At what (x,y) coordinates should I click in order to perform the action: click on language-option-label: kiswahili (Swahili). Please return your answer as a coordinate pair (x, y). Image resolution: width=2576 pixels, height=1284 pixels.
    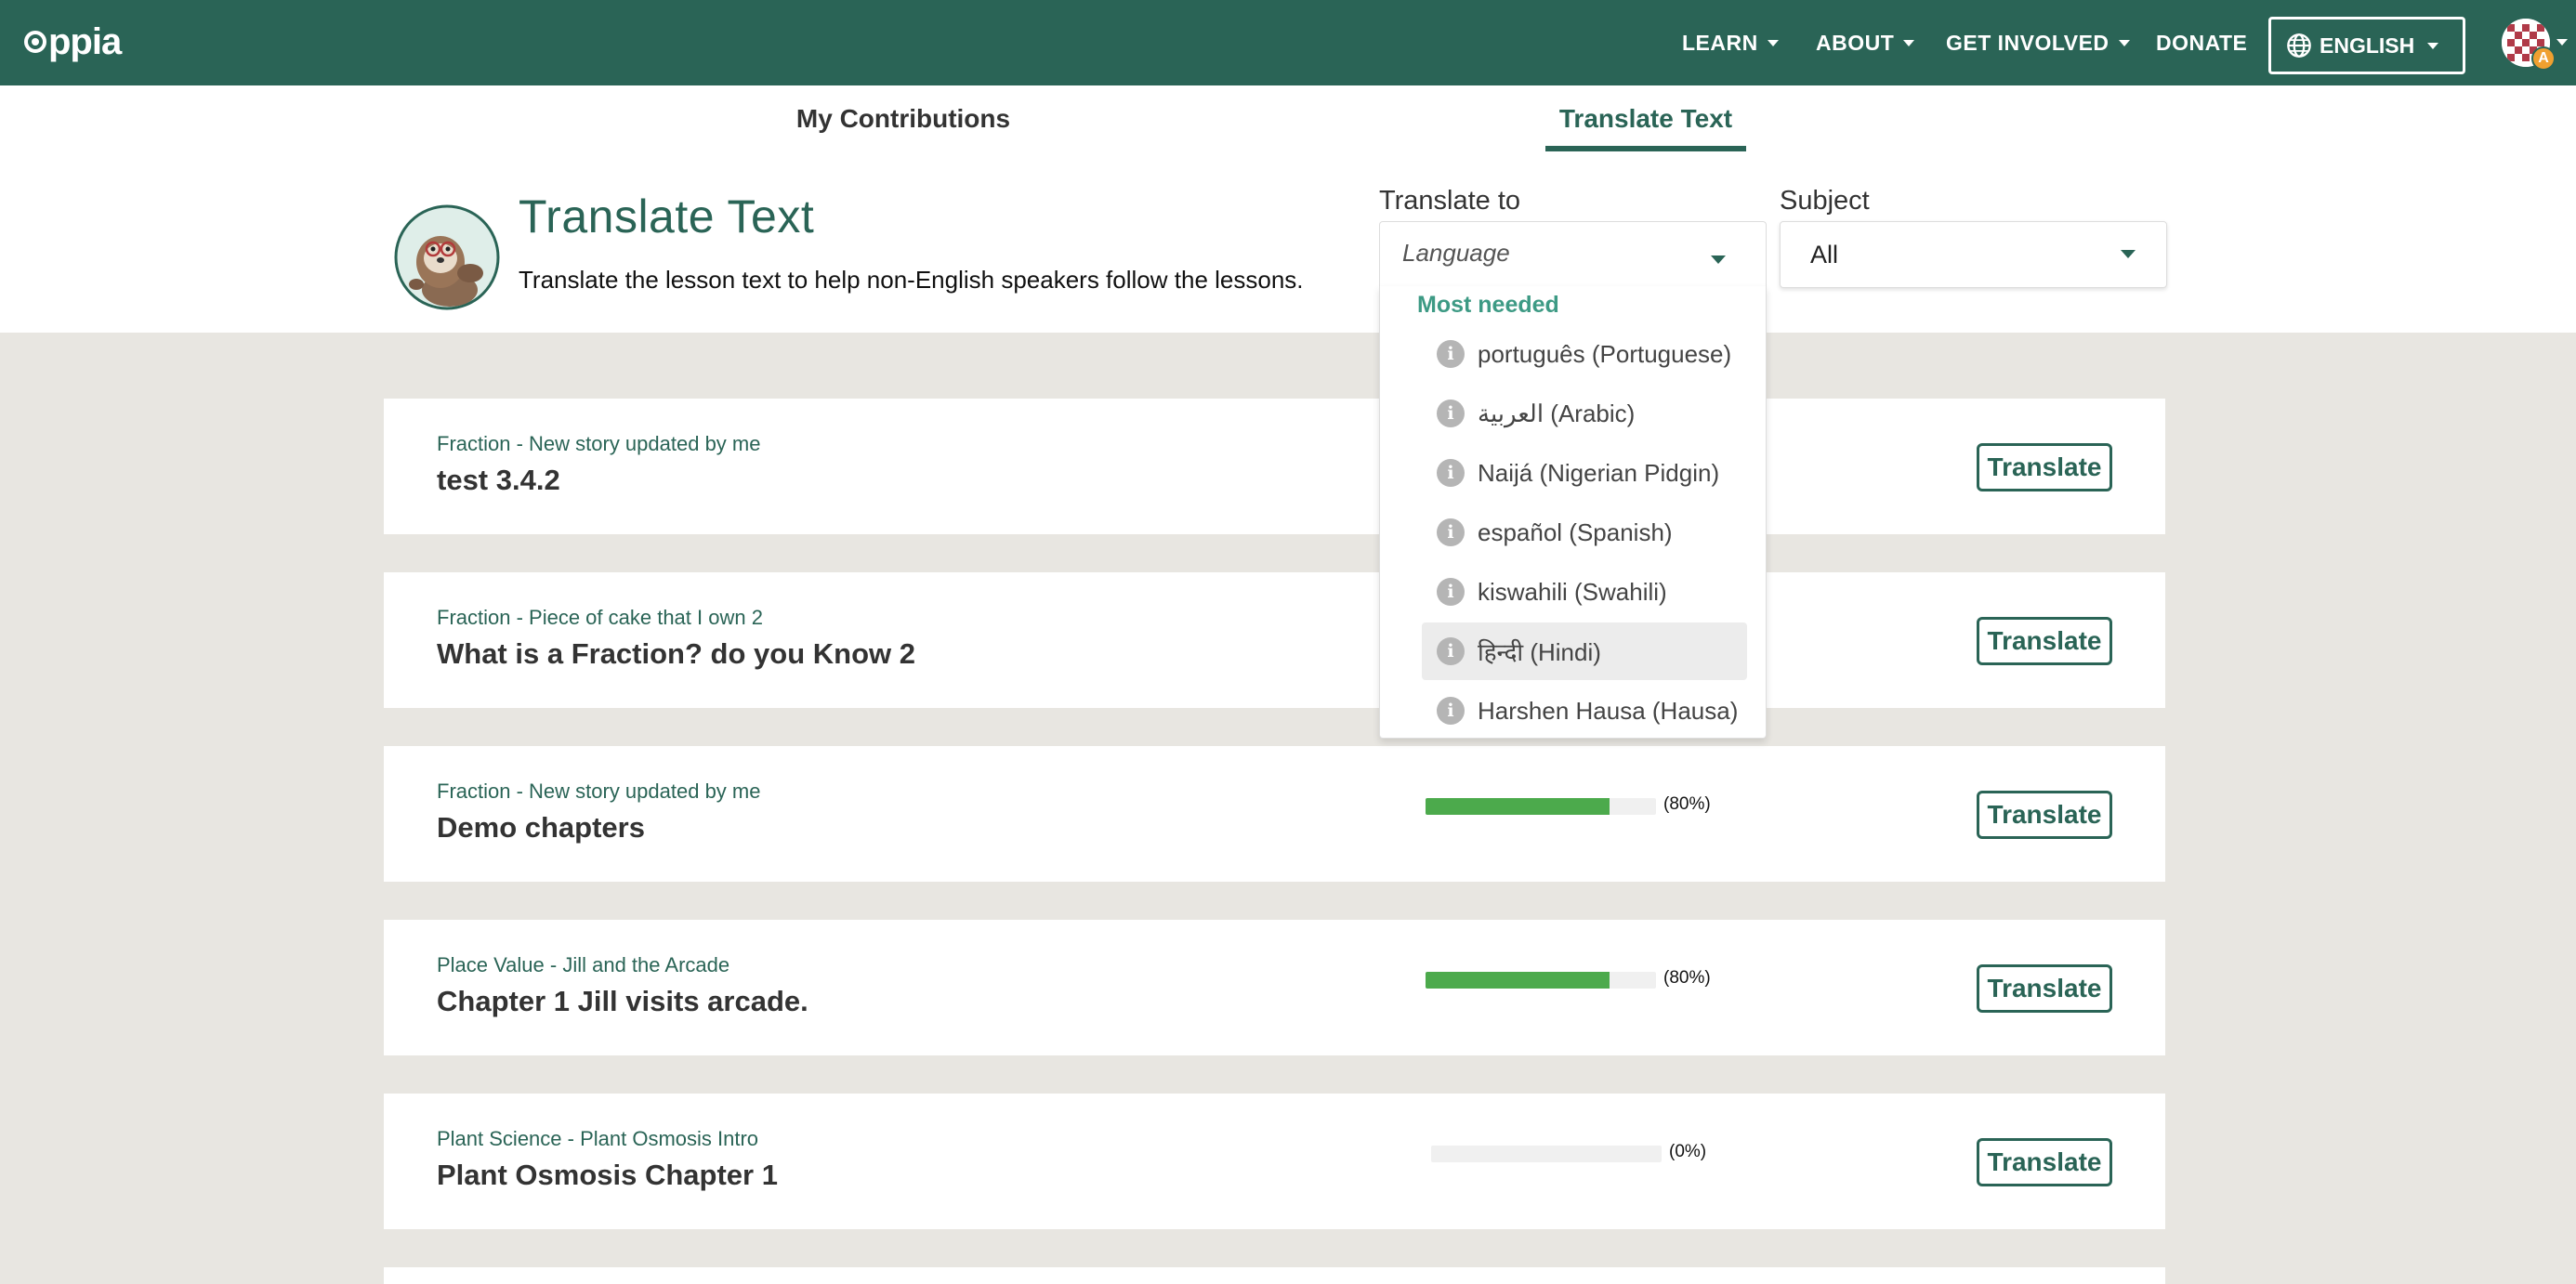
    Looking at the image, I should click on (1572, 591).